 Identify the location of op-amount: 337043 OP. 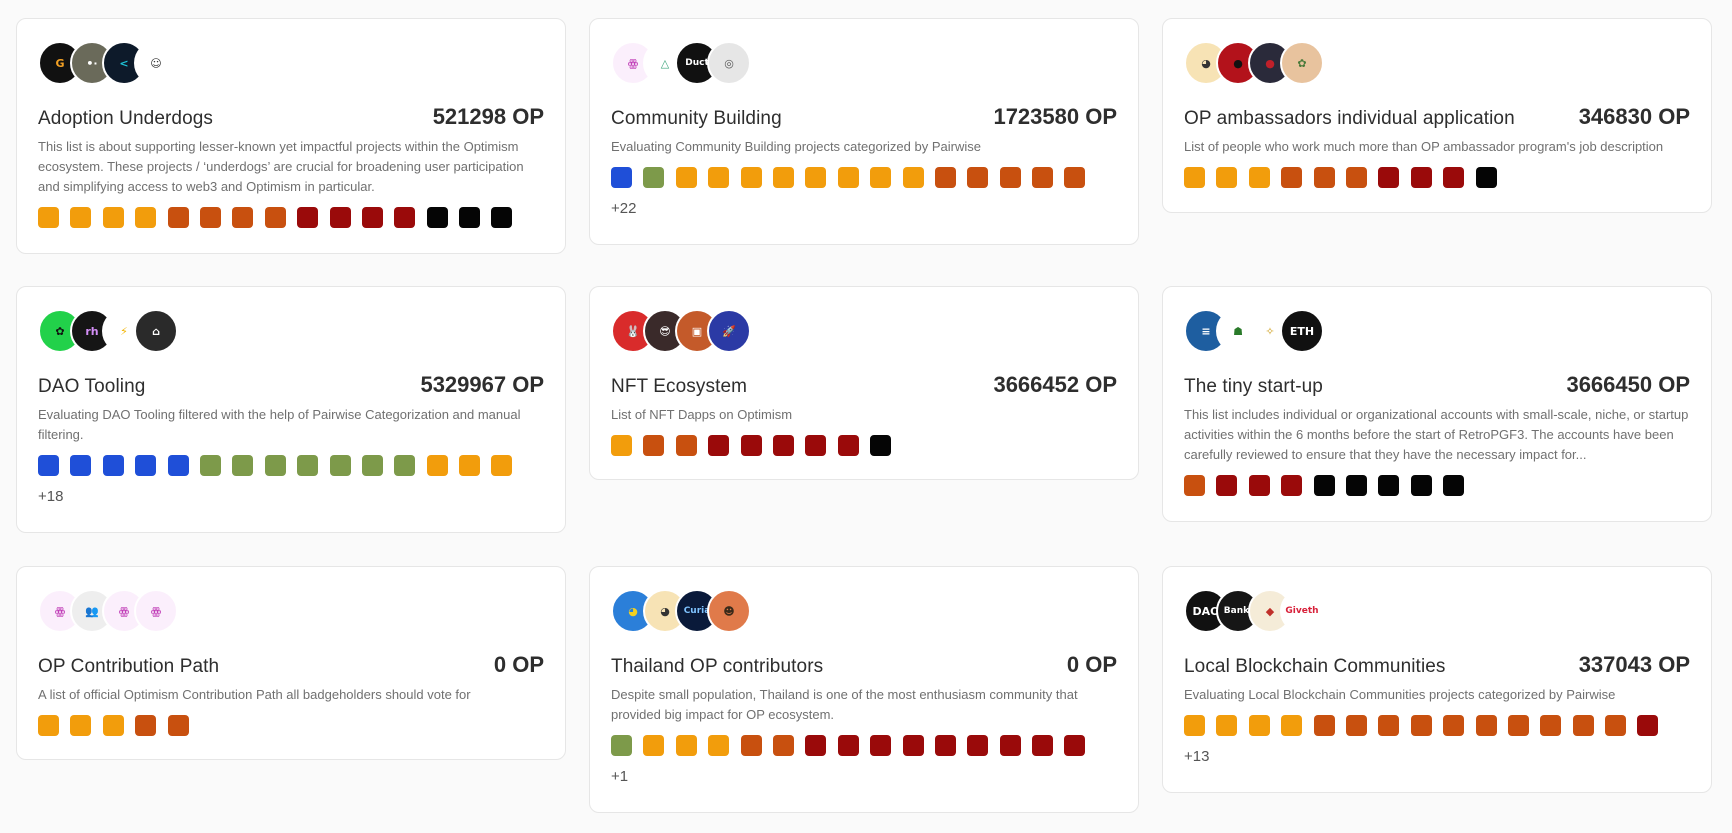
(1634, 664).